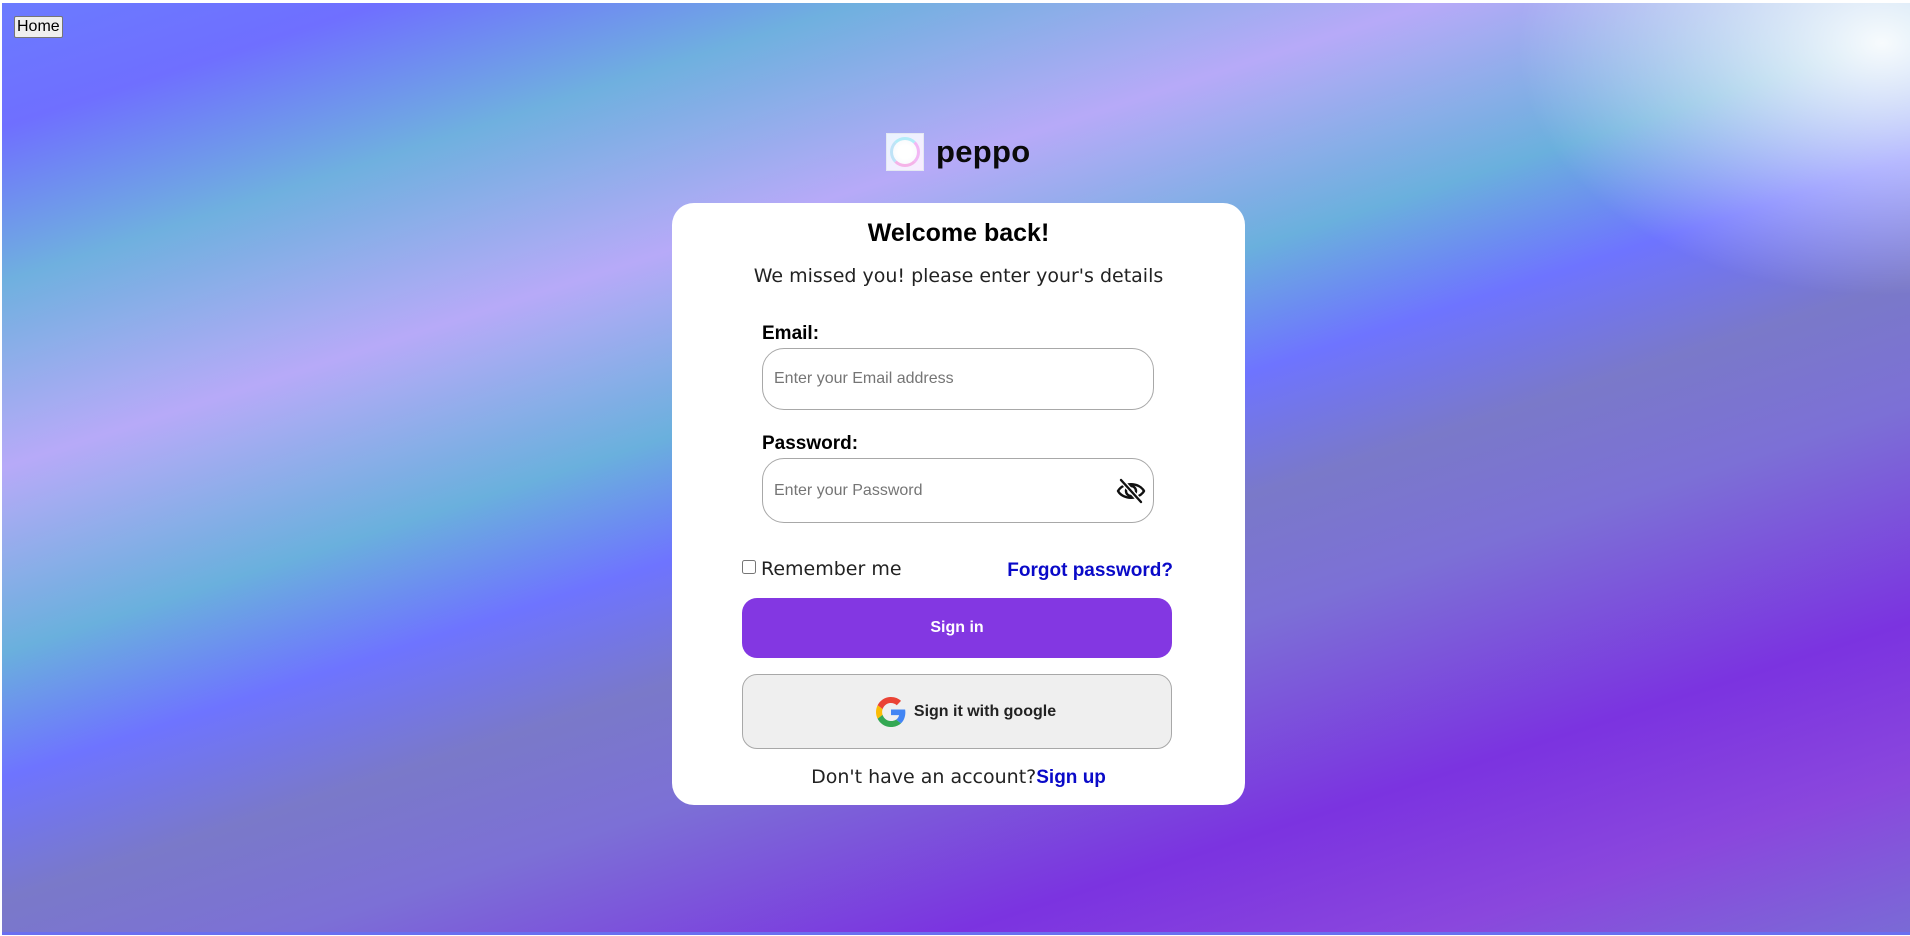 The width and height of the screenshot is (1910, 936). What do you see at coordinates (983, 151) in the screenshot?
I see `brand-name: peppo` at bounding box center [983, 151].